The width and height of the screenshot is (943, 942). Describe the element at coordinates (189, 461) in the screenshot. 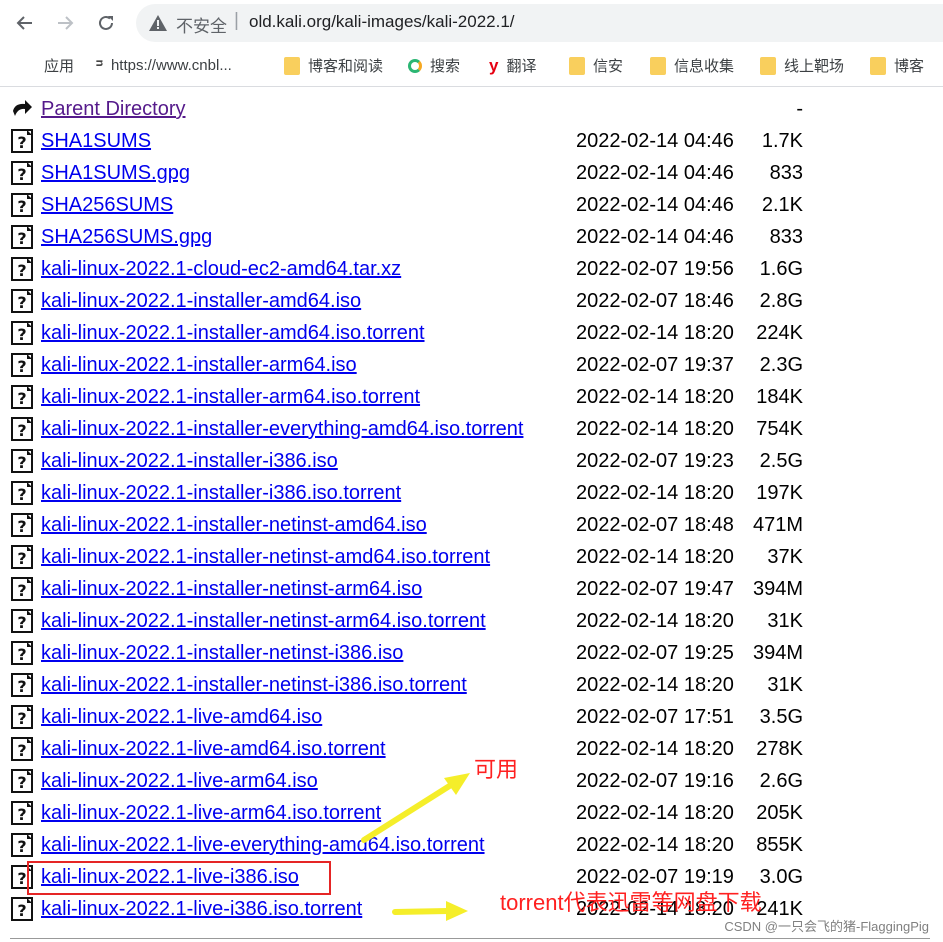

I see `file-link: kali-linux-2022.1-installer-i386.iso` at that location.